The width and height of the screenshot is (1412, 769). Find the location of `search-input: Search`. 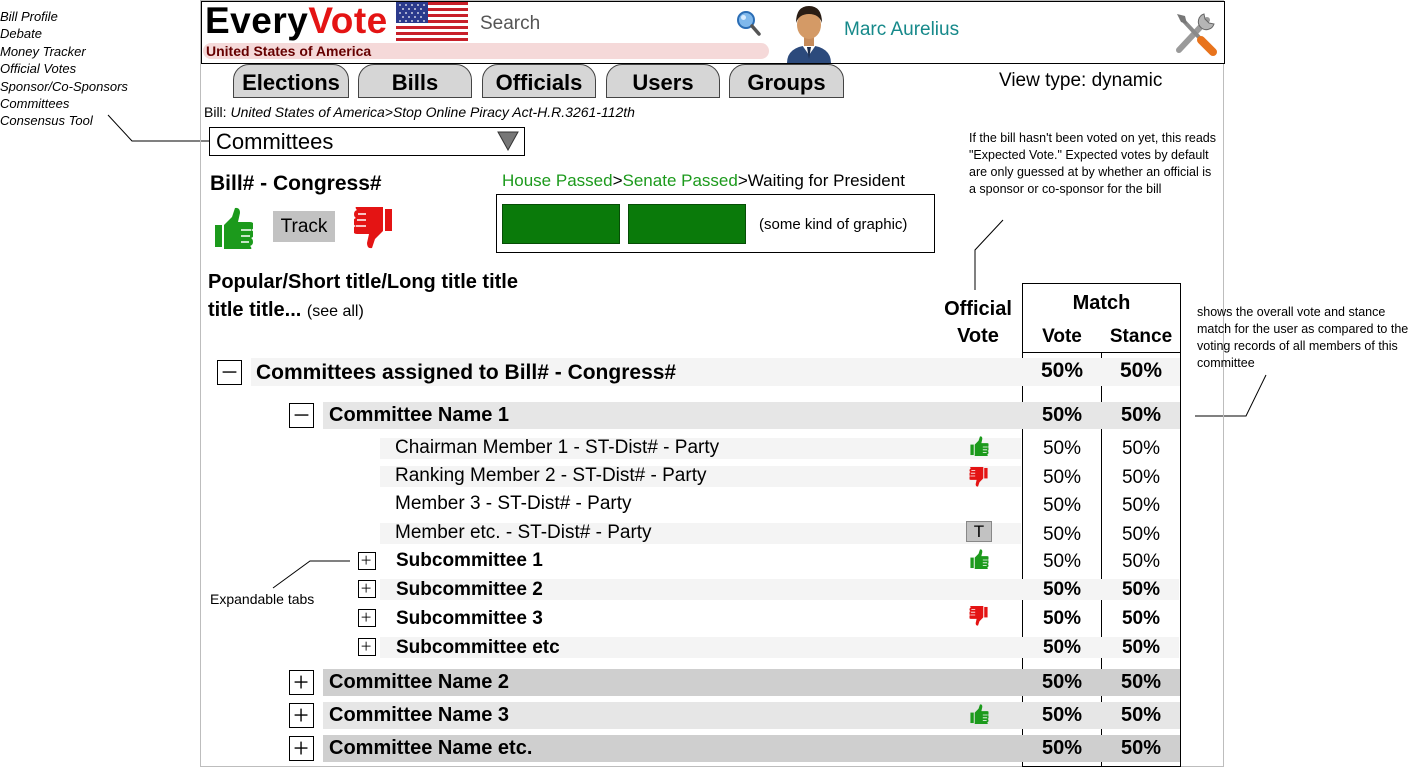

search-input: Search is located at coordinates (510, 24).